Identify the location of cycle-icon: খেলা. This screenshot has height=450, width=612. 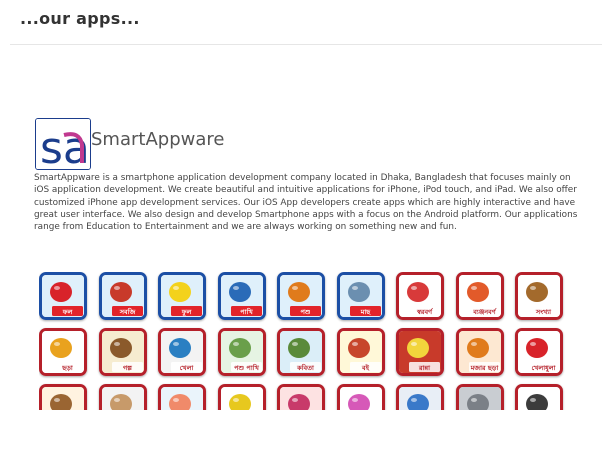
(182, 352).